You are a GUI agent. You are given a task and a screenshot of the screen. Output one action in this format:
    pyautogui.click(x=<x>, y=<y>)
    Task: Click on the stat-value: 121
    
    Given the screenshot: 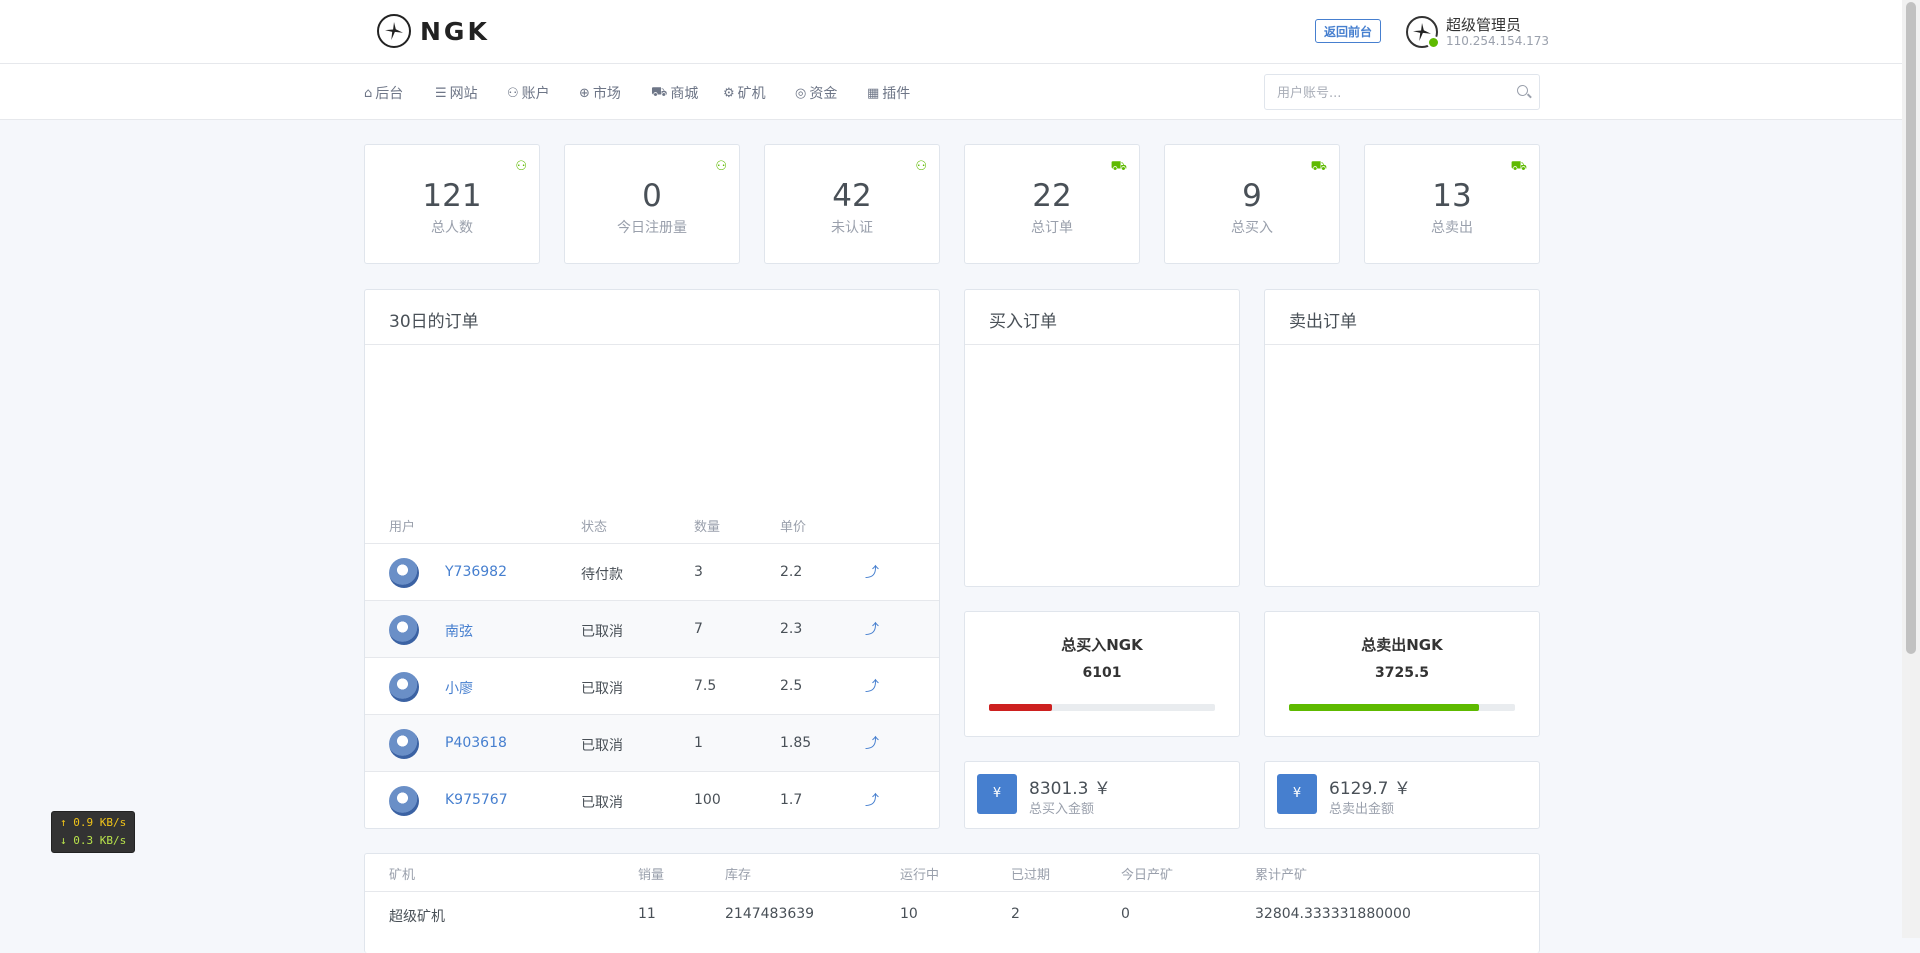 What is the action you would take?
    pyautogui.click(x=452, y=196)
    